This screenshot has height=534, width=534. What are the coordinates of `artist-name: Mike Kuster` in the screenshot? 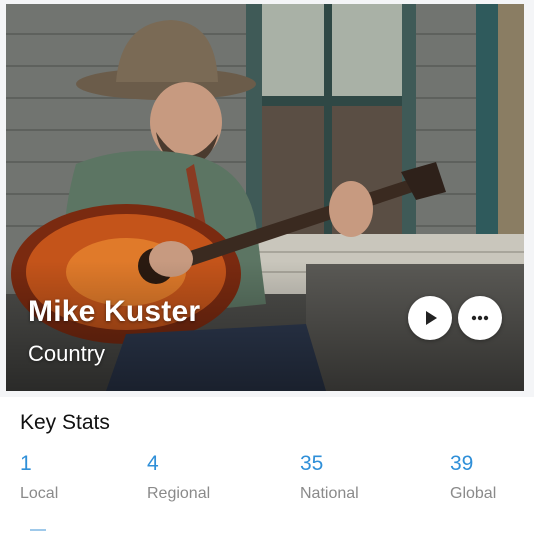 It's located at (114, 311).